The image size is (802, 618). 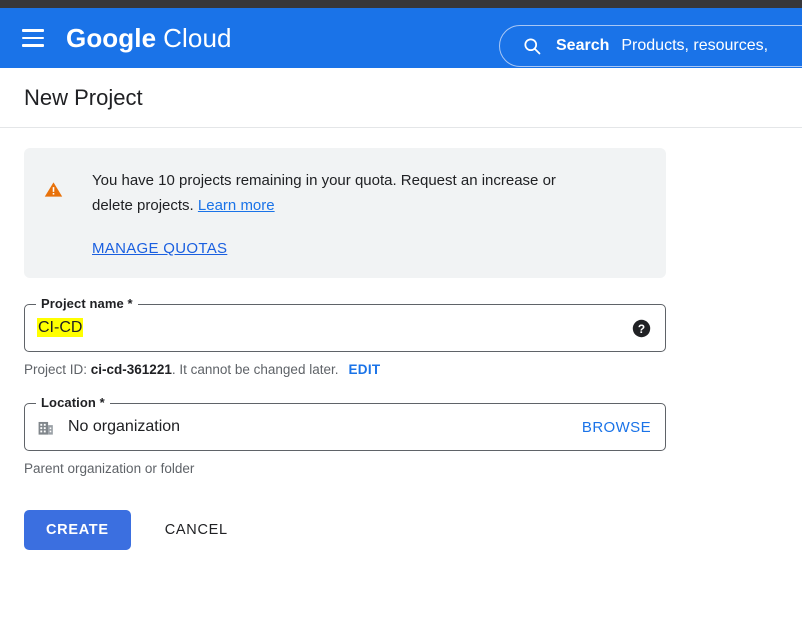 What do you see at coordinates (401, 4) in the screenshot?
I see `window-top-strip` at bounding box center [401, 4].